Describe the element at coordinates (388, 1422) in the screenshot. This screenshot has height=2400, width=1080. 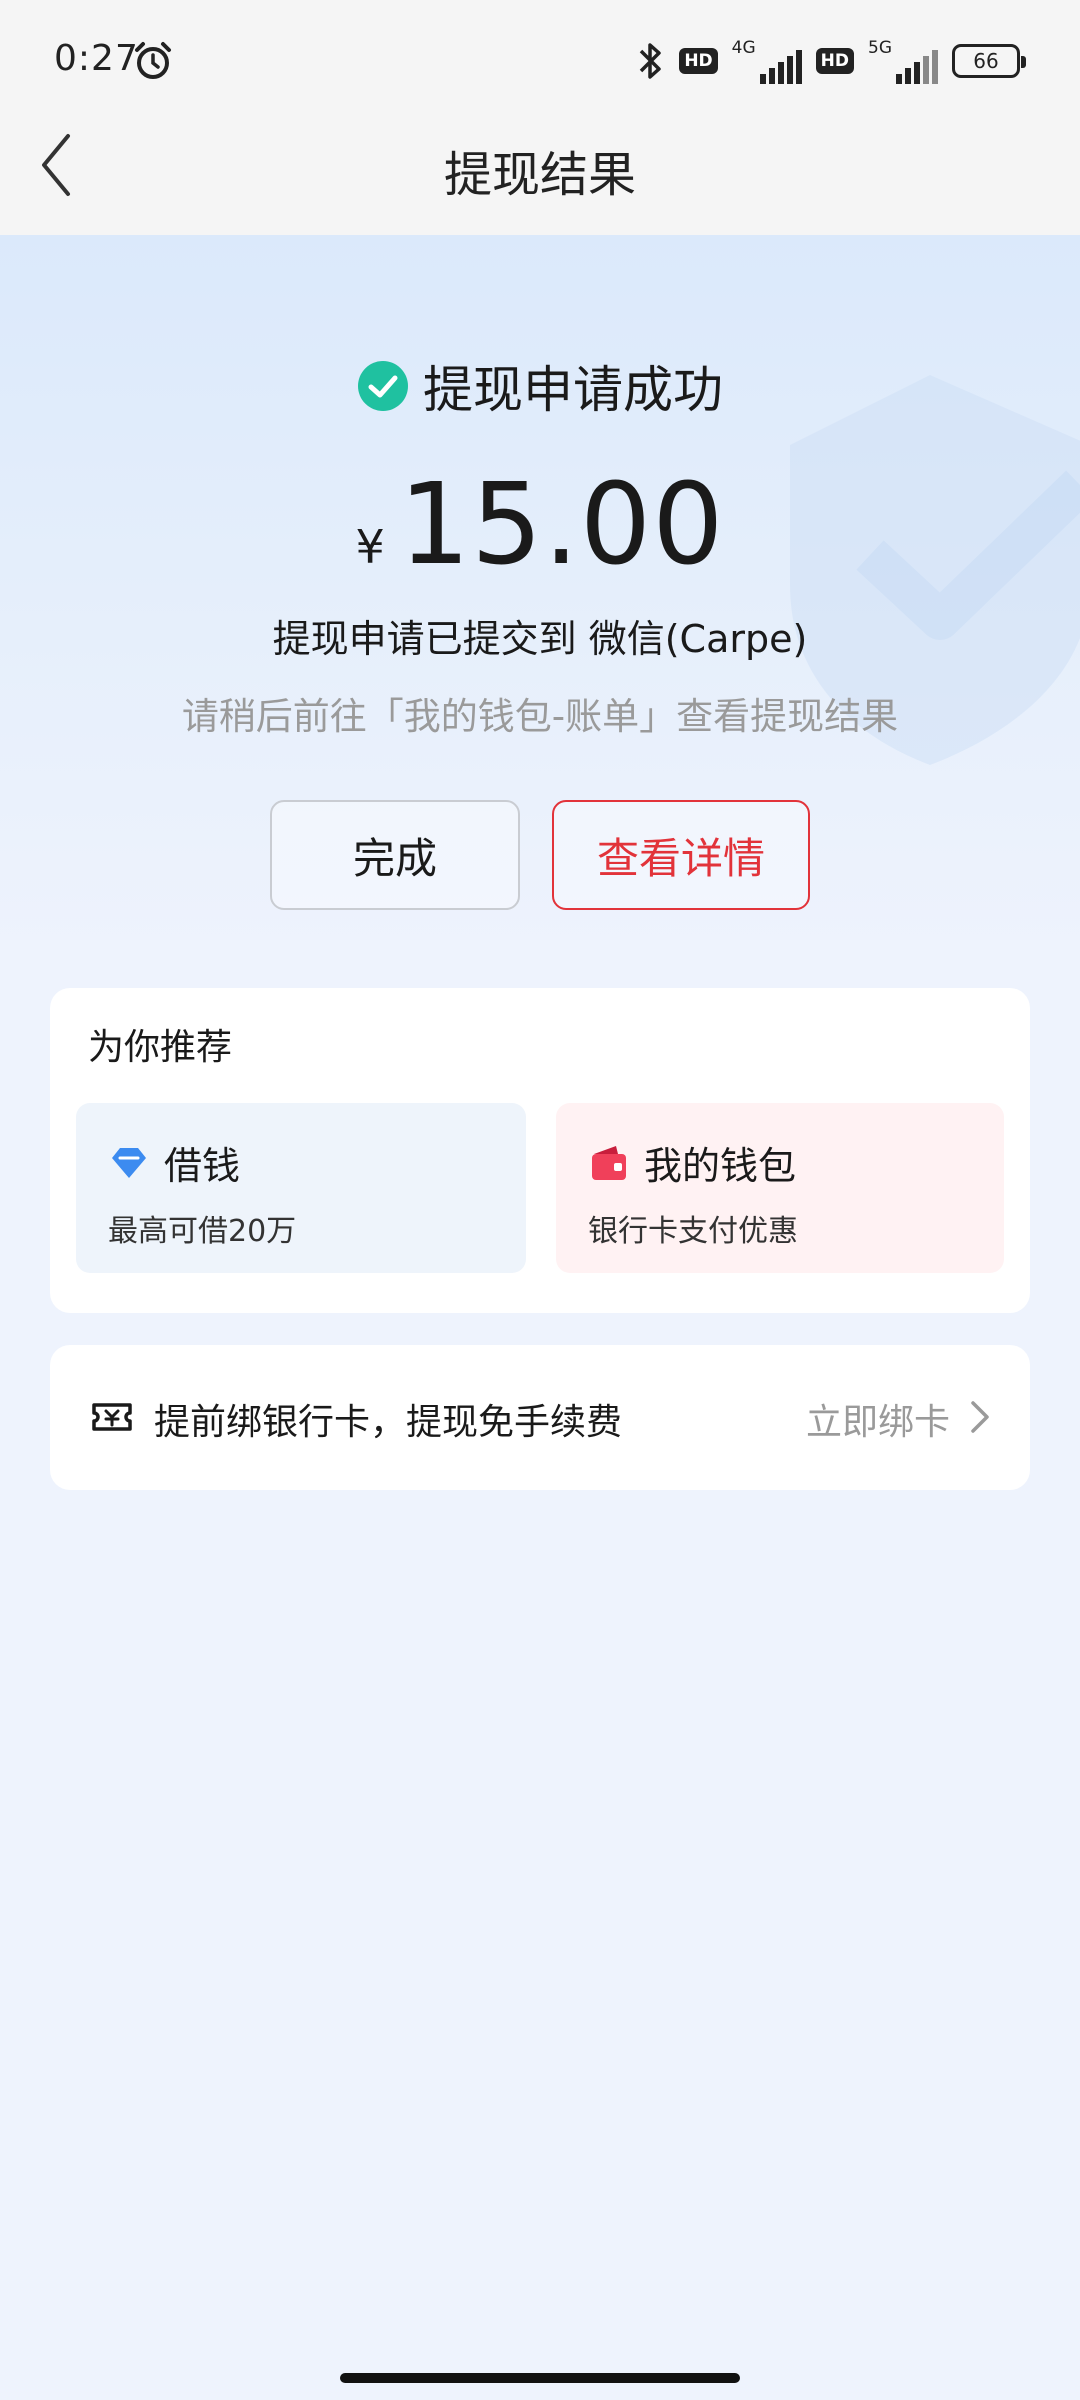
I see `bind-card-text: 提前绑银行卡，提现免手续费` at that location.